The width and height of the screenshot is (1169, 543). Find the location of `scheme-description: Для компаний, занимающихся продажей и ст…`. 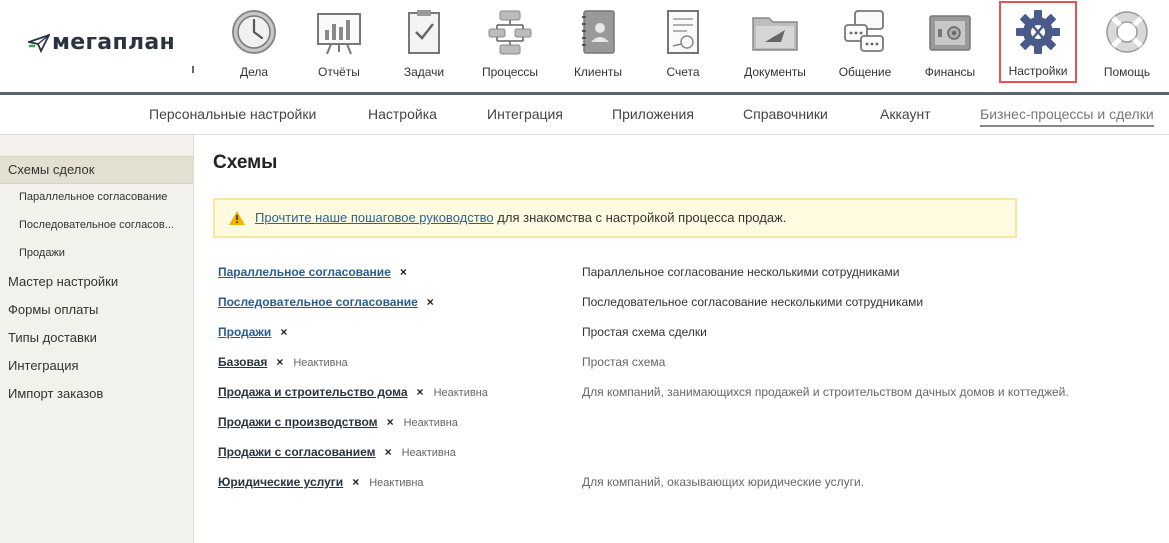

scheme-description: Для компаний, занимающихся продажей и ст… is located at coordinates (825, 392).